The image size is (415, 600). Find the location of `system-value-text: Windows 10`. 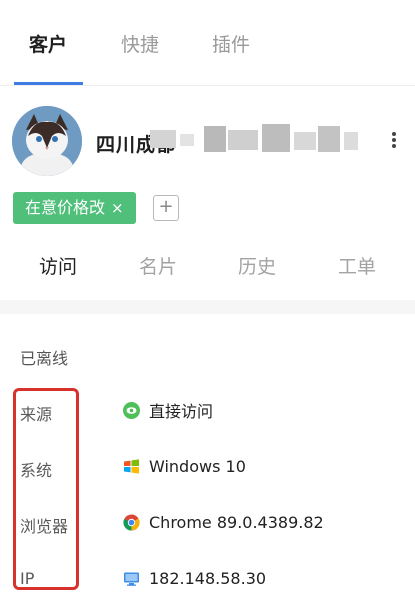

system-value-text: Windows 10 is located at coordinates (197, 466).